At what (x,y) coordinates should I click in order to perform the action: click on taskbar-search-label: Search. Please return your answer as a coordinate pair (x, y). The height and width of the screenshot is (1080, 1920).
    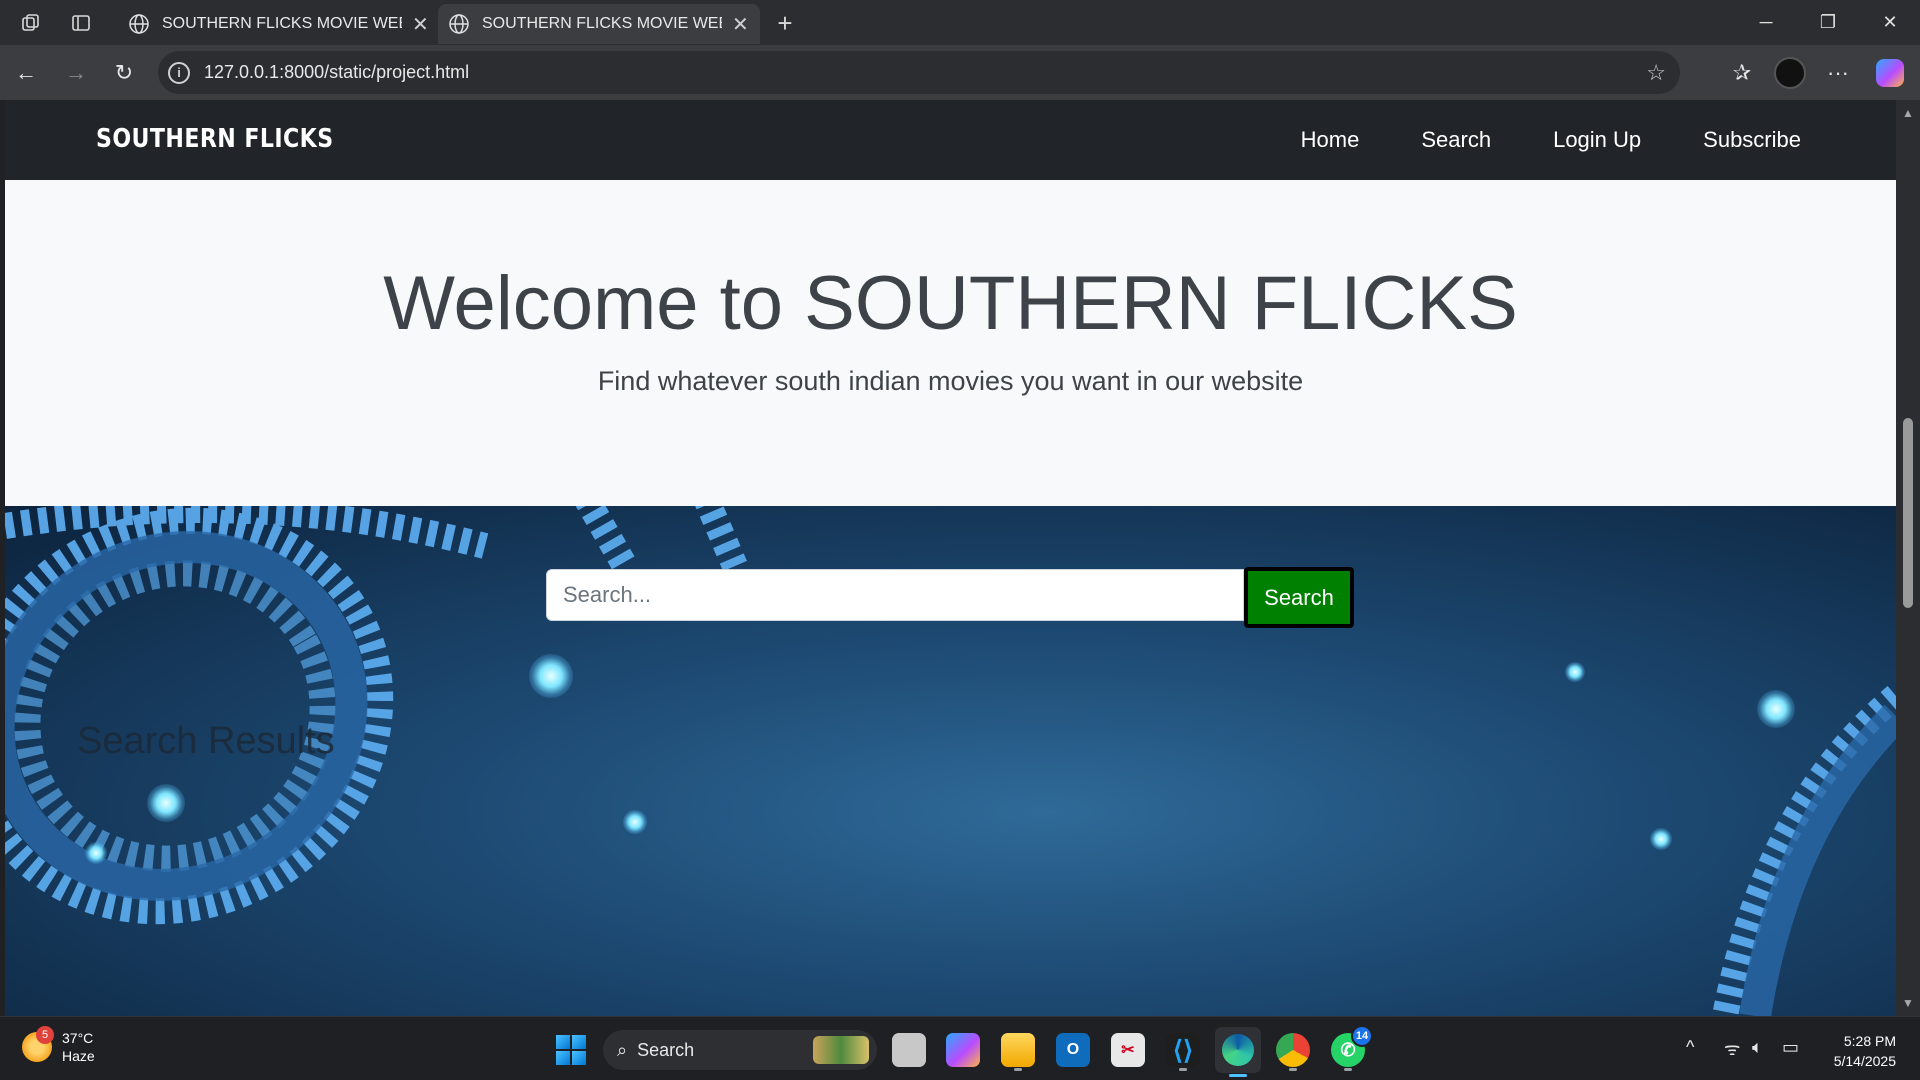
    Looking at the image, I should click on (666, 1049).